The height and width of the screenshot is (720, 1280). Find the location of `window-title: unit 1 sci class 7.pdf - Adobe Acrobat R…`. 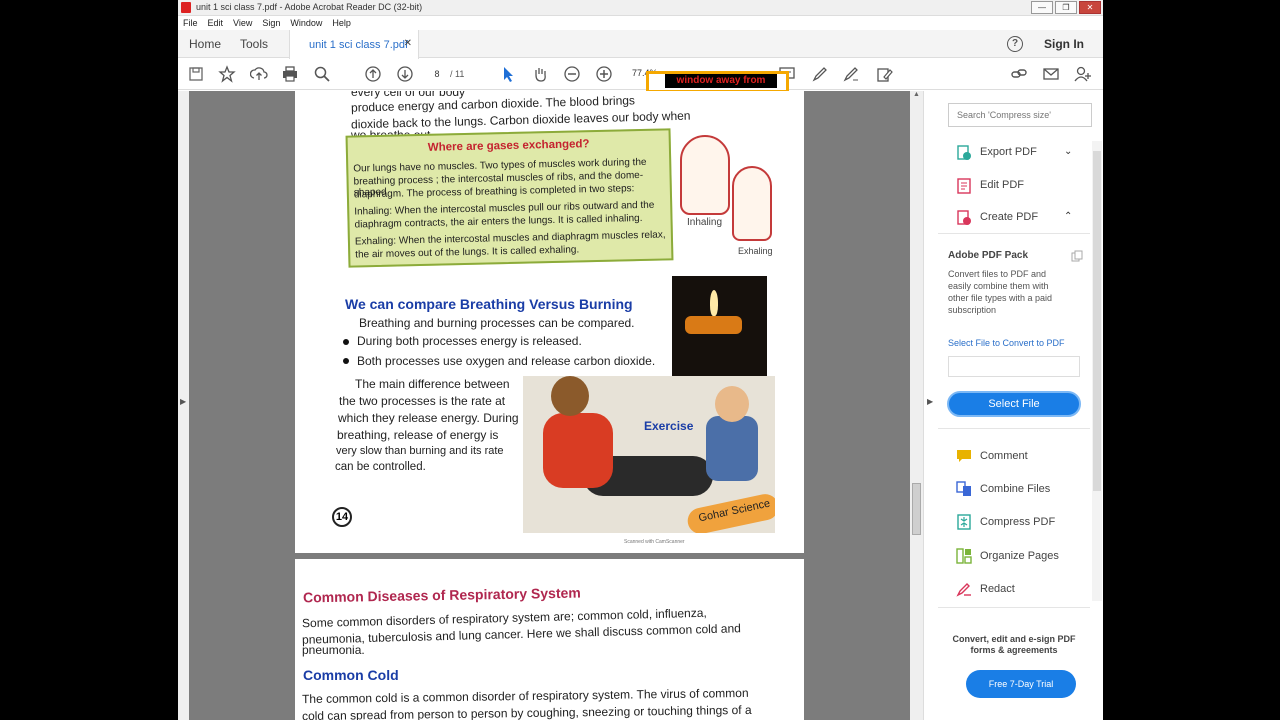

window-title: unit 1 sci class 7.pdf - Adobe Acrobat R… is located at coordinates (309, 7).